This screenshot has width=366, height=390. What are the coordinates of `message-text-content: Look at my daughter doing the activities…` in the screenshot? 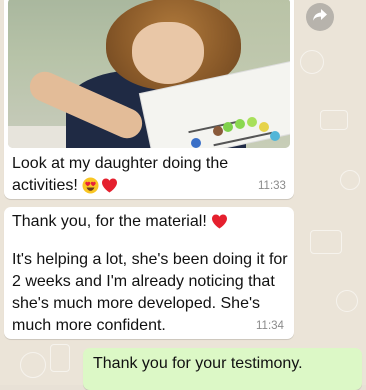 It's located at (120, 174).